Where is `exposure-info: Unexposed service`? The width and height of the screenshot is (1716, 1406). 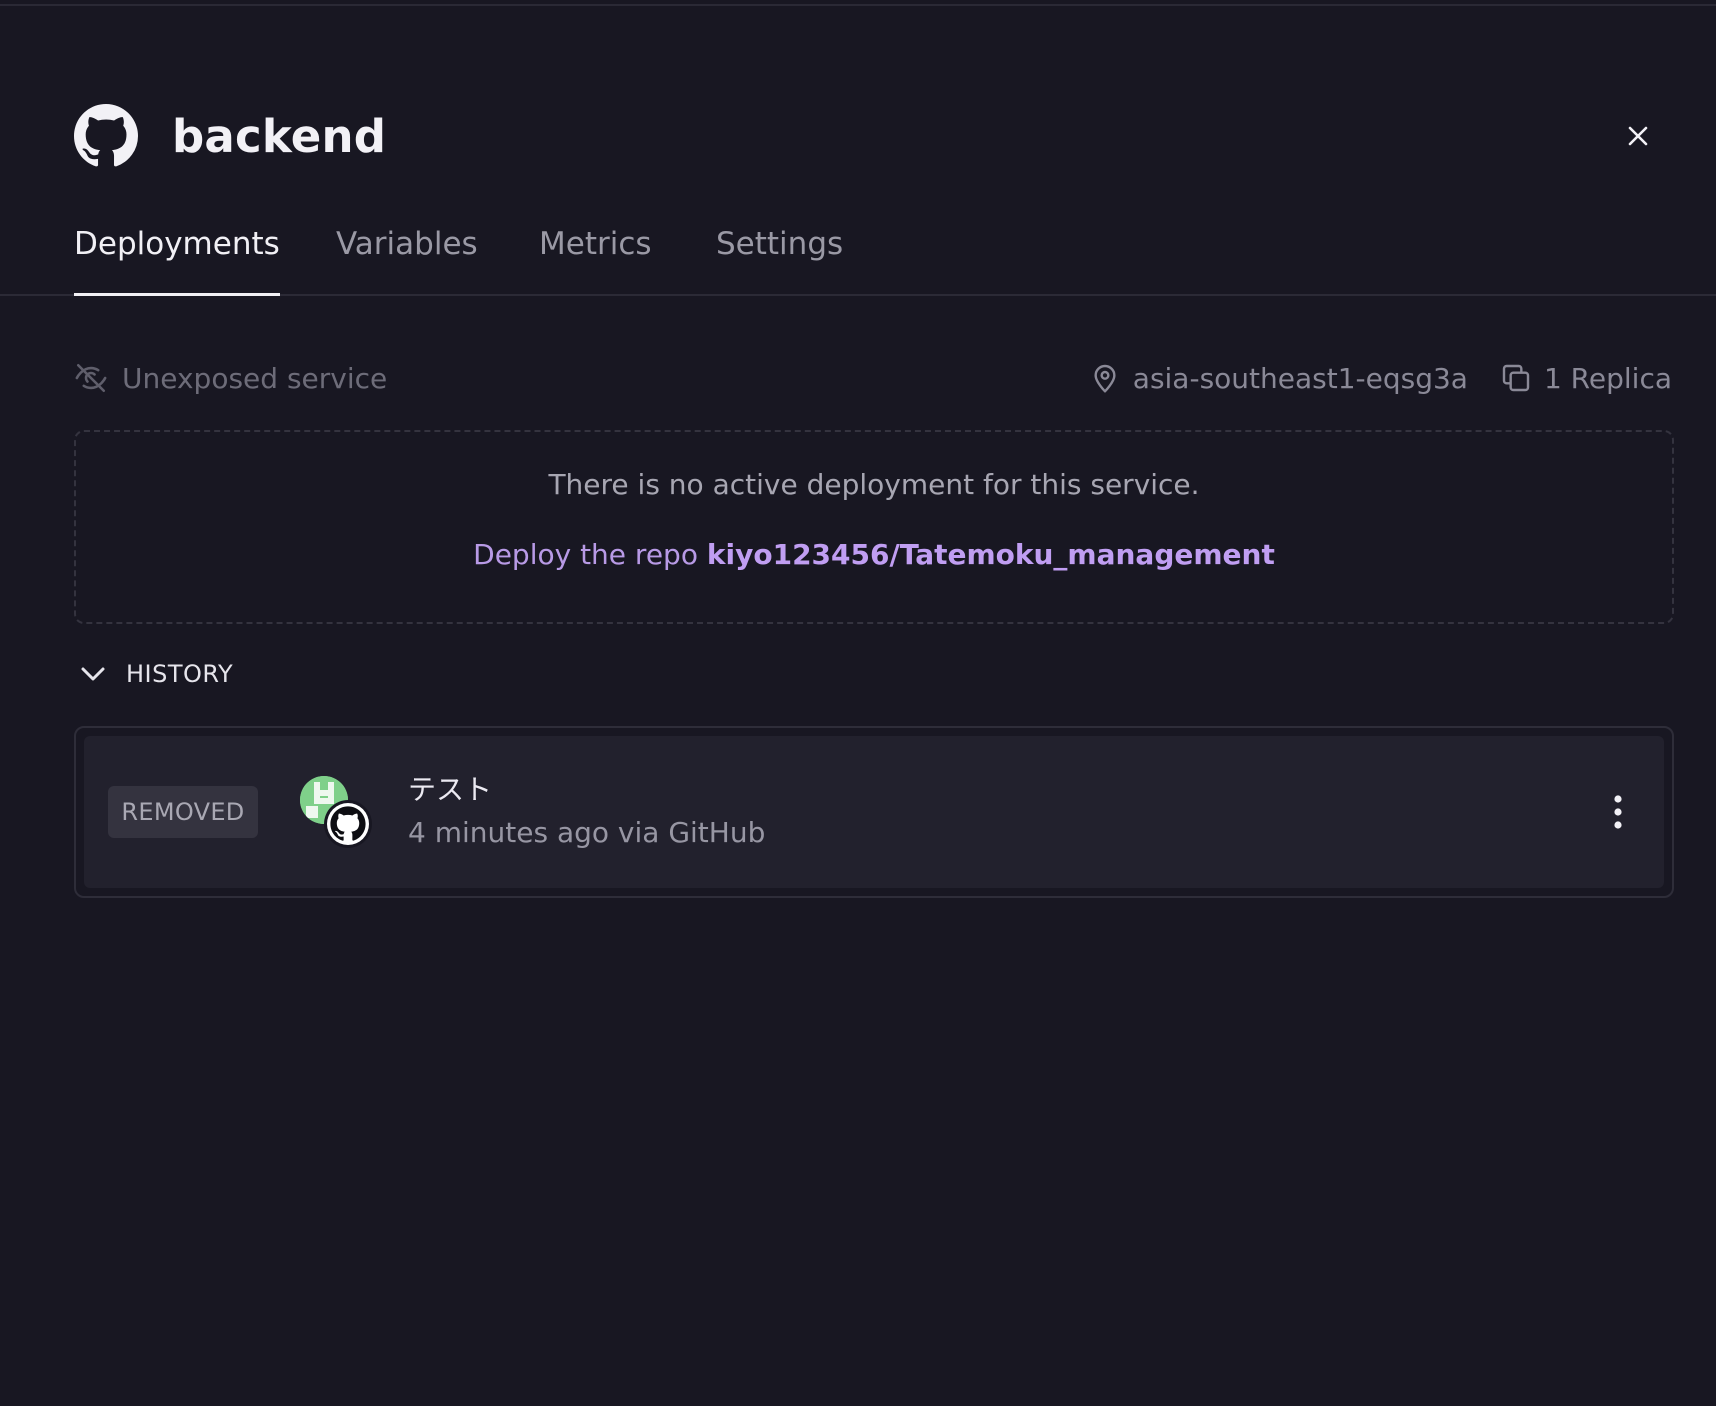 exposure-info: Unexposed service is located at coordinates (230, 378).